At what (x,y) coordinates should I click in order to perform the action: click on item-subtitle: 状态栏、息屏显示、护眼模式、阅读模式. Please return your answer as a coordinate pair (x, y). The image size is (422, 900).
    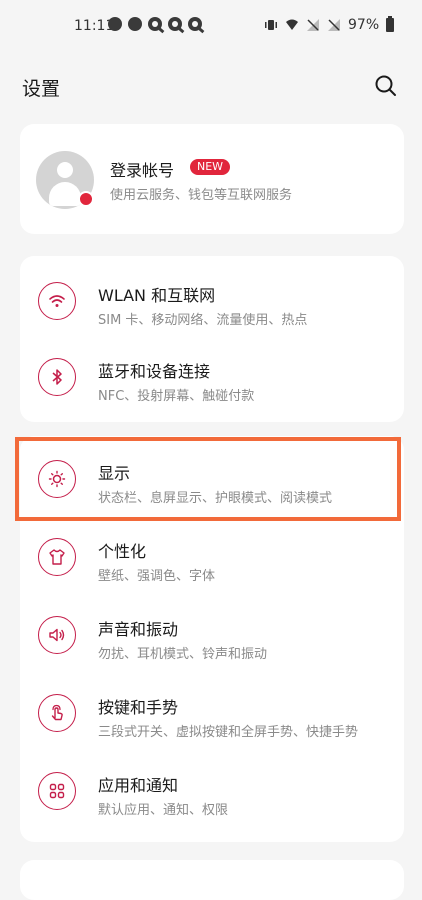
    Looking at the image, I should click on (215, 498).